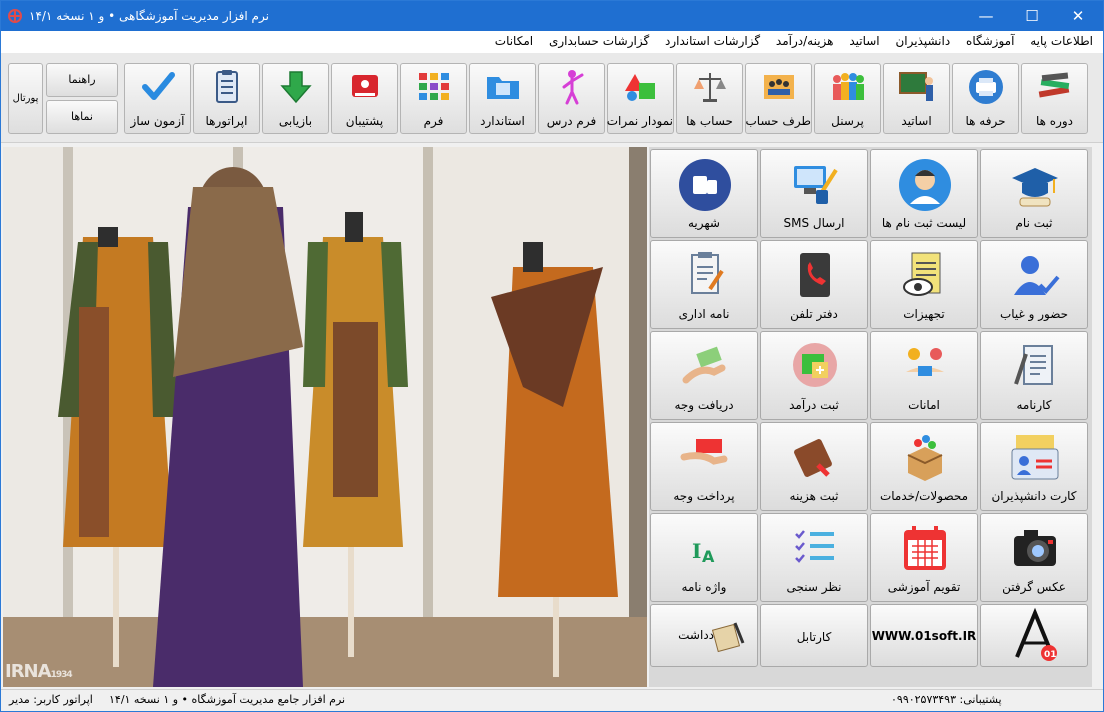 Image resolution: width=1104 pixels, height=712 pixels. Describe the element at coordinates (779, 87) in the screenshot. I see `counterparty-meeting-icon` at that location.